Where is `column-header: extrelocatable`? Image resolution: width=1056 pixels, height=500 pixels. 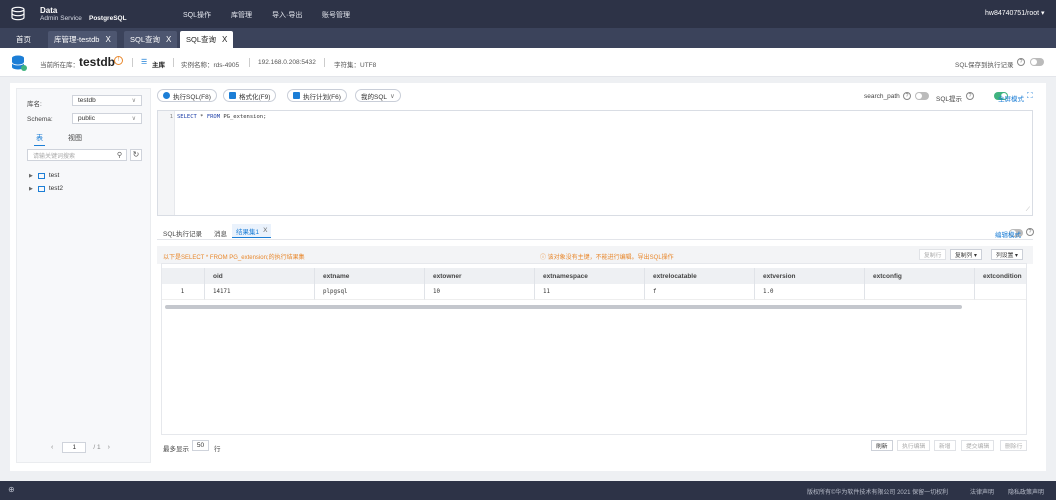 column-header: extrelocatable is located at coordinates (700, 276).